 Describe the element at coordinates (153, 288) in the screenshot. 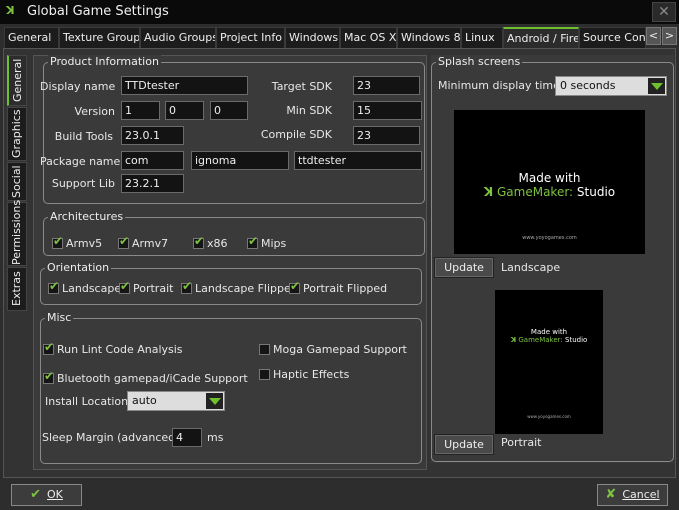

I see `orientation-portrait-label: Portrait` at that location.